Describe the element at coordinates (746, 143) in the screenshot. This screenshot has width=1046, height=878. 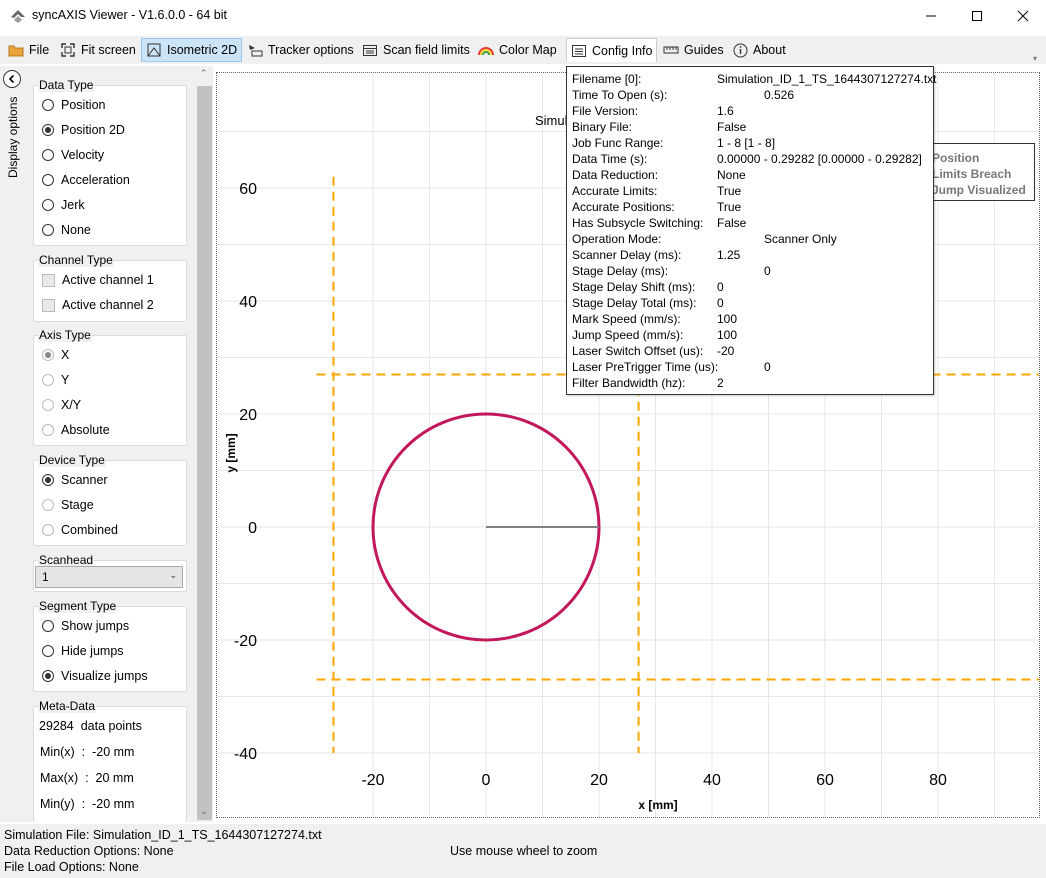
I see `config-info-value: 1 - 8 [1 - 8]` at that location.